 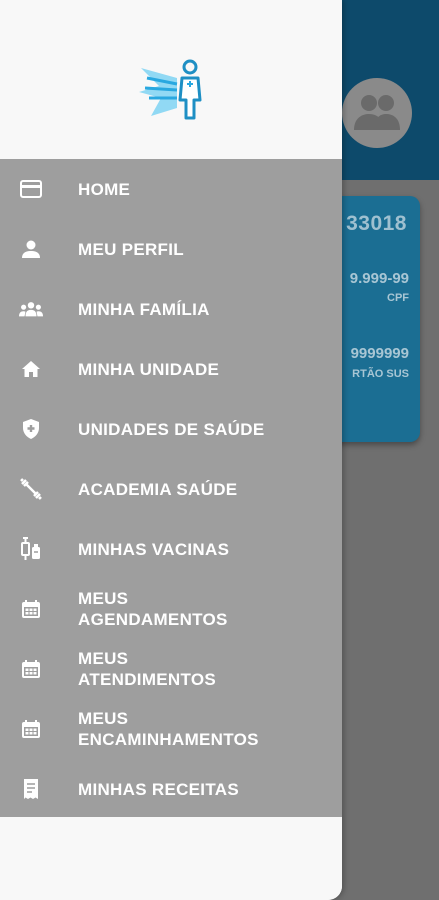 What do you see at coordinates (398, 298) in the screenshot?
I see `cpf-label: CPF` at bounding box center [398, 298].